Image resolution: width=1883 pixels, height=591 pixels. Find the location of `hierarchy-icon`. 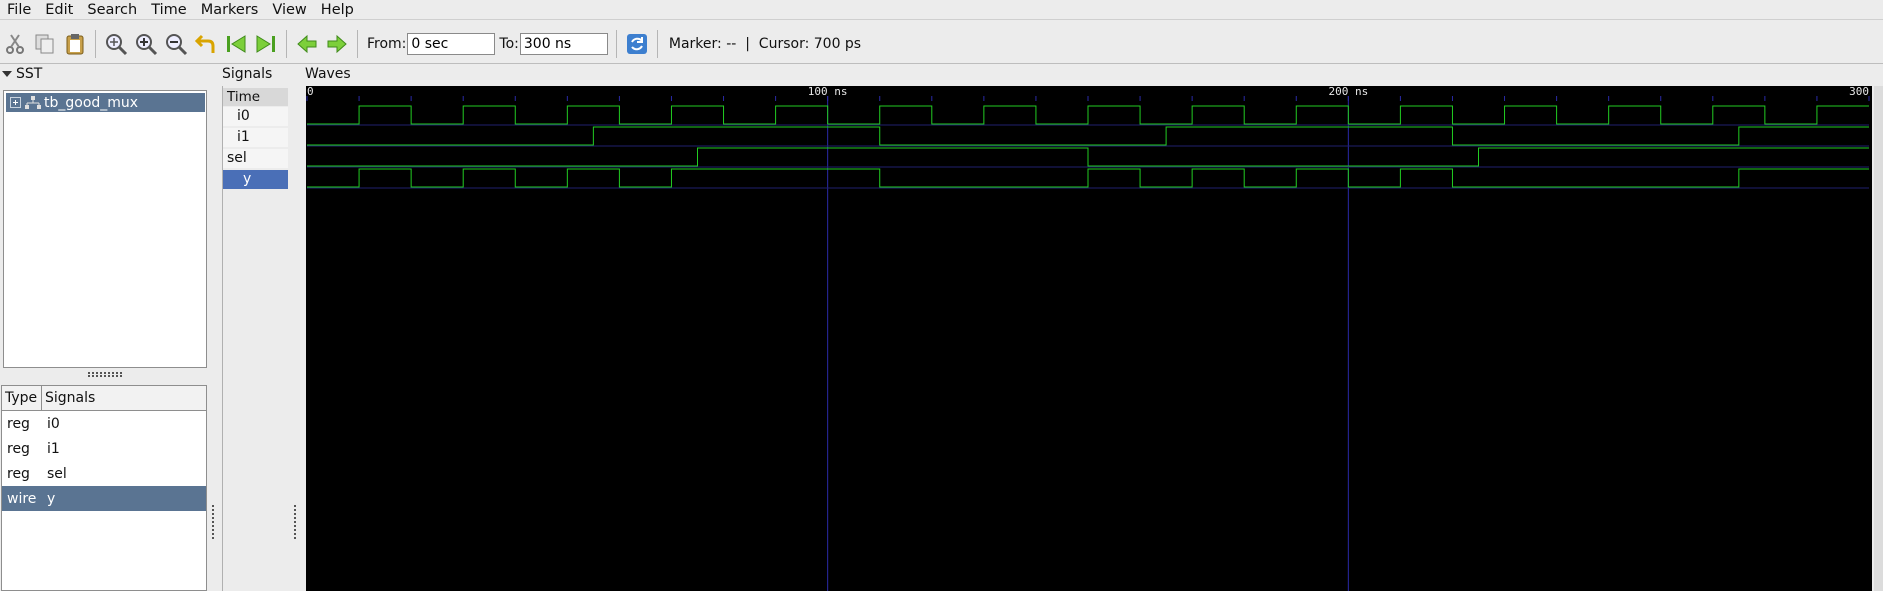

hierarchy-icon is located at coordinates (33, 102).